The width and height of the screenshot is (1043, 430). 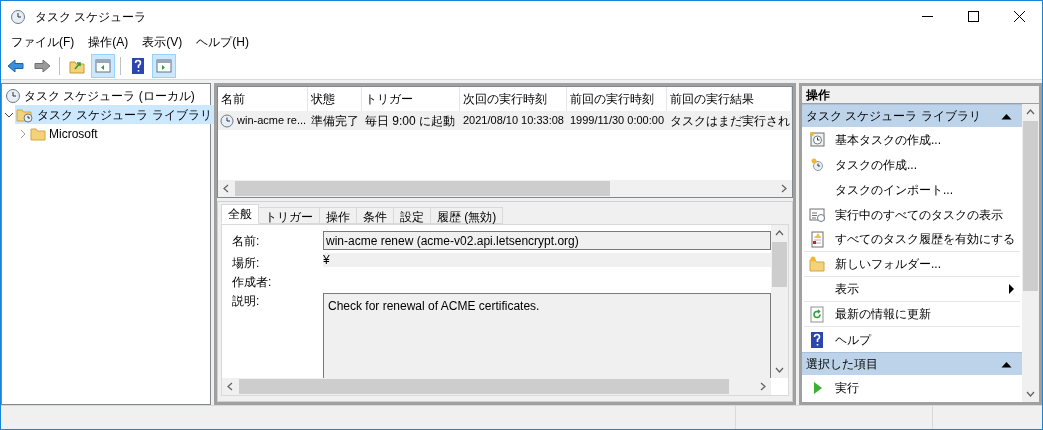 What do you see at coordinates (912, 214) in the screenshot?
I see `action-item: 実行中のすべてのタスクの表示` at bounding box center [912, 214].